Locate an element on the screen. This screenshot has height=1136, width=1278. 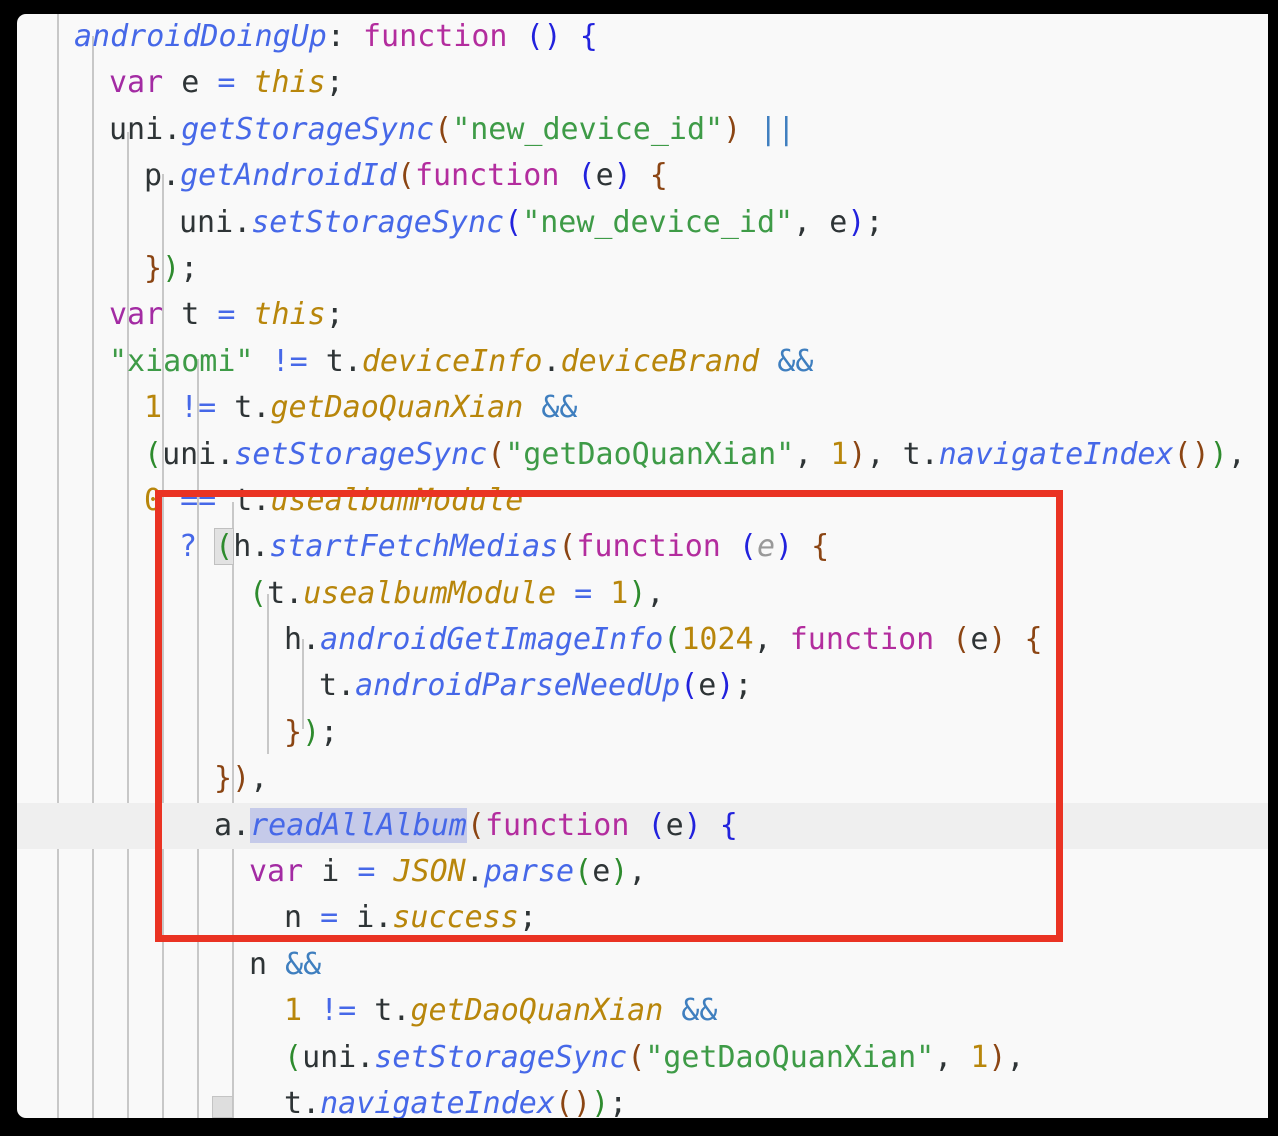
code-token: != is located at coordinates (338, 1011).